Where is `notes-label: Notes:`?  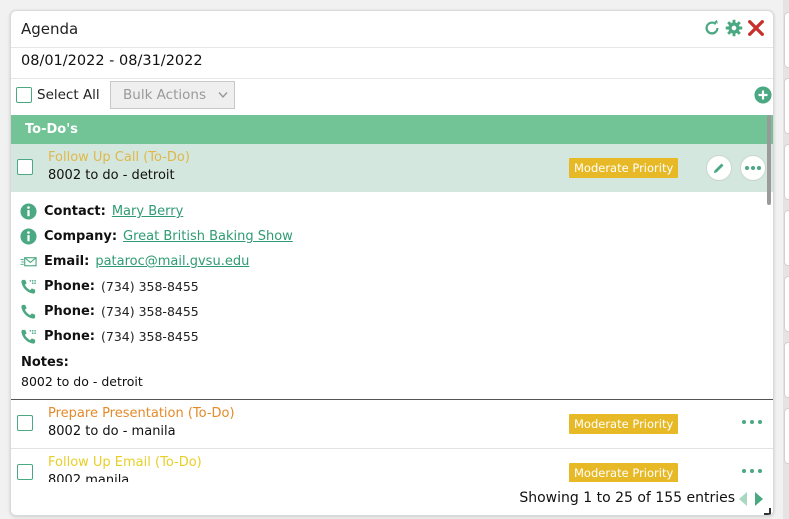 notes-label: Notes: is located at coordinates (45, 362).